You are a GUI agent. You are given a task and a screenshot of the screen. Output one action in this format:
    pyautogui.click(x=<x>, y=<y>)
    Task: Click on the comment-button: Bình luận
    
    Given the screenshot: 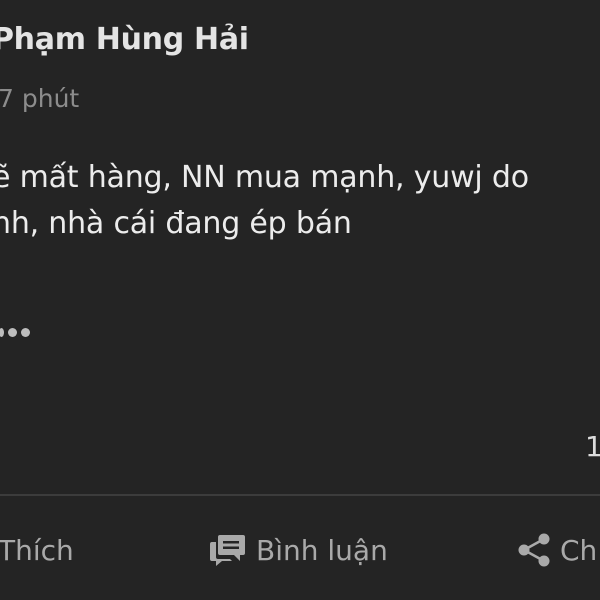 What is the action you would take?
    pyautogui.click(x=299, y=550)
    